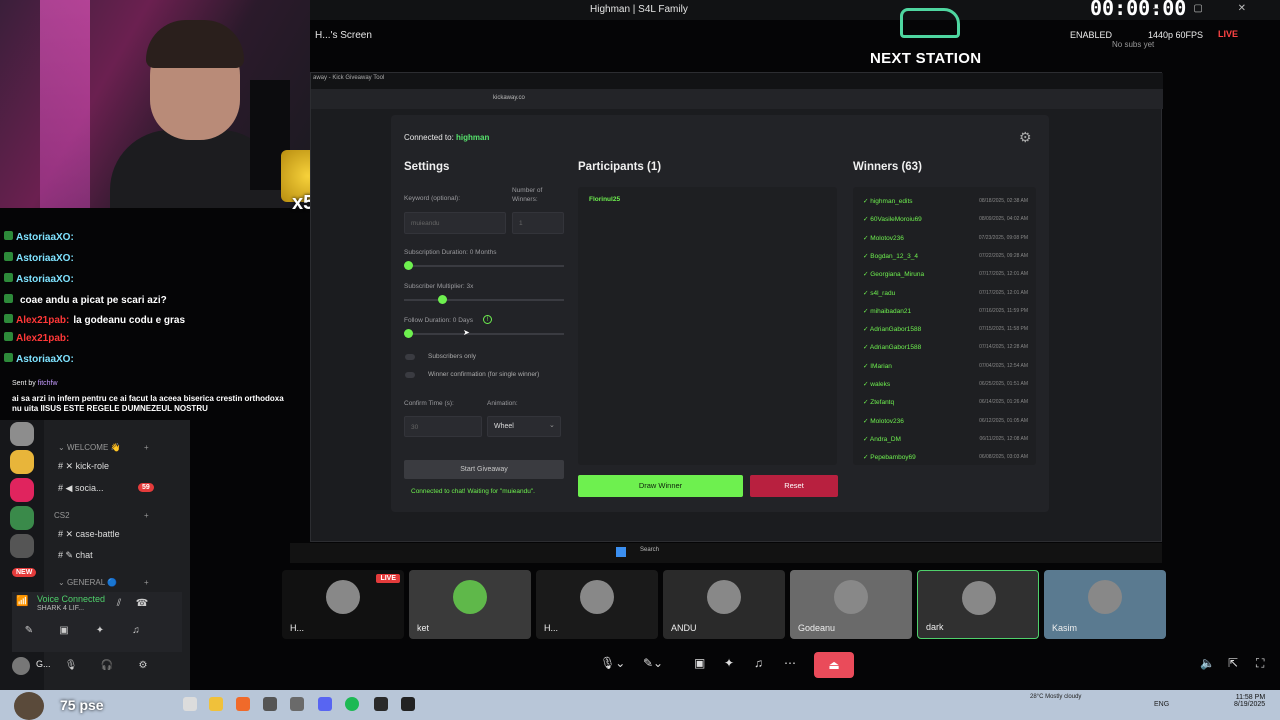 The width and height of the screenshot is (1280, 720). I want to click on participant-tile: H... LIVE, so click(343, 604).